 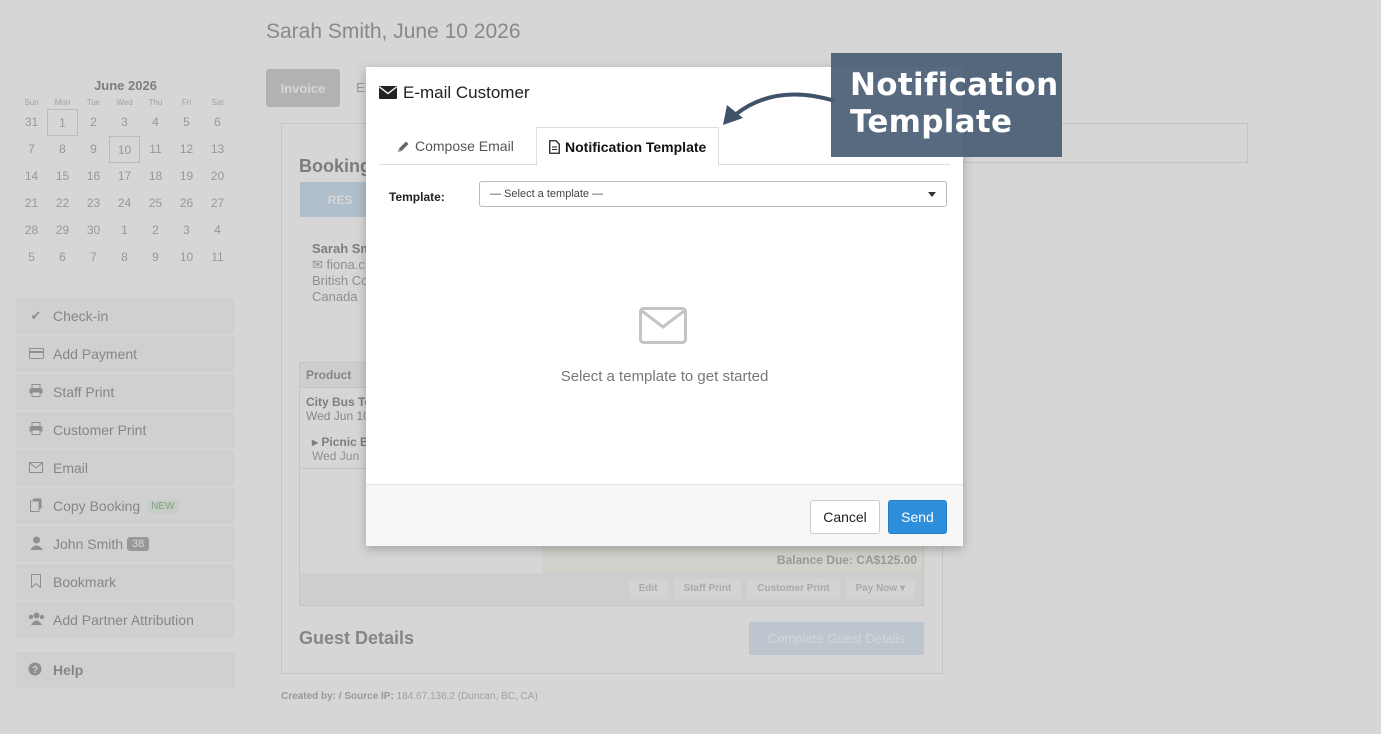 What do you see at coordinates (779, 108) in the screenshot?
I see `callout-arrow-icon` at bounding box center [779, 108].